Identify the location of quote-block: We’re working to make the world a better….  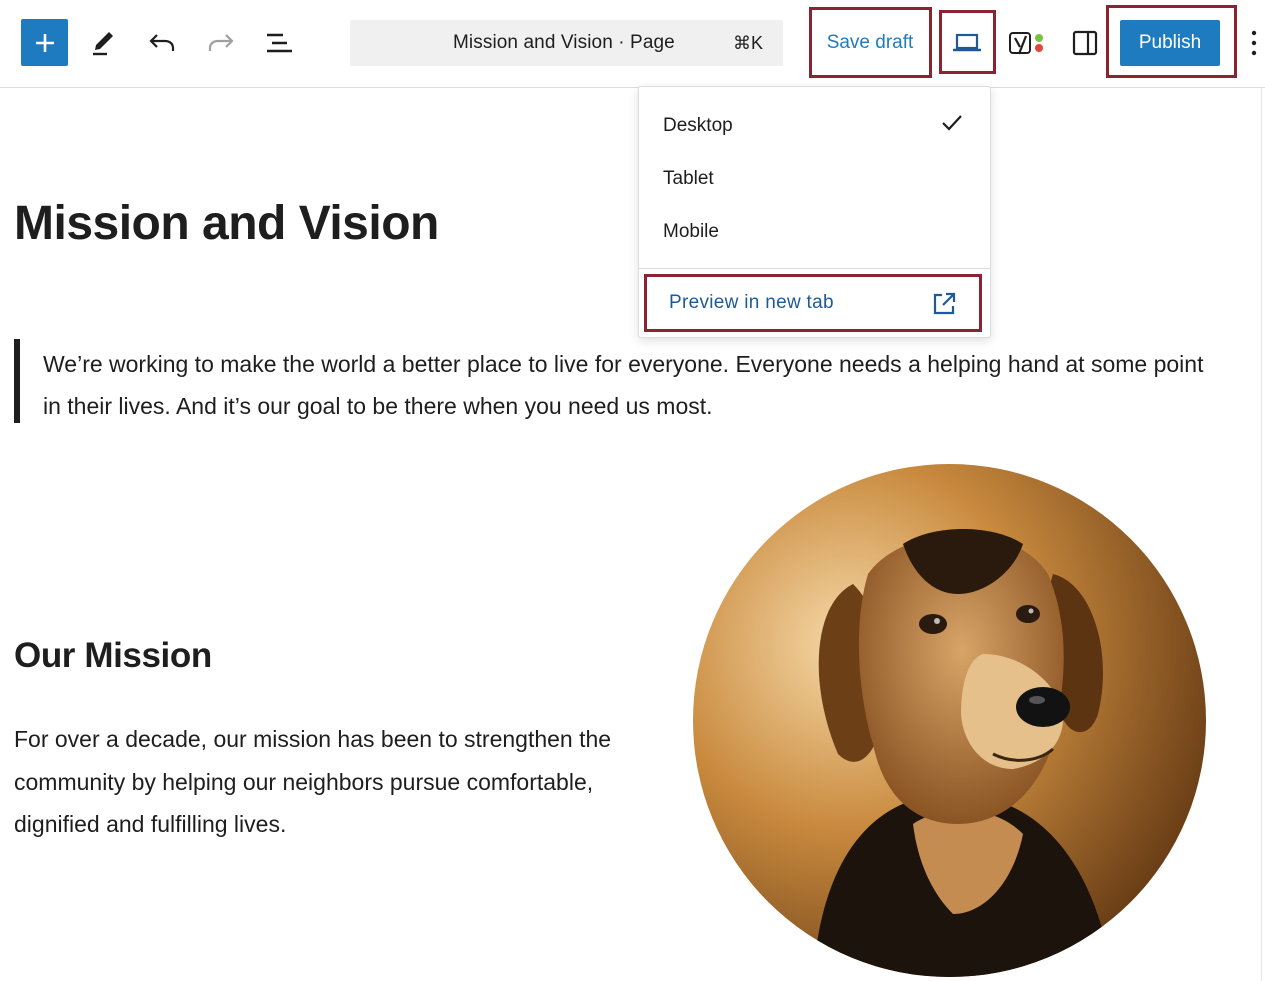
(614, 381).